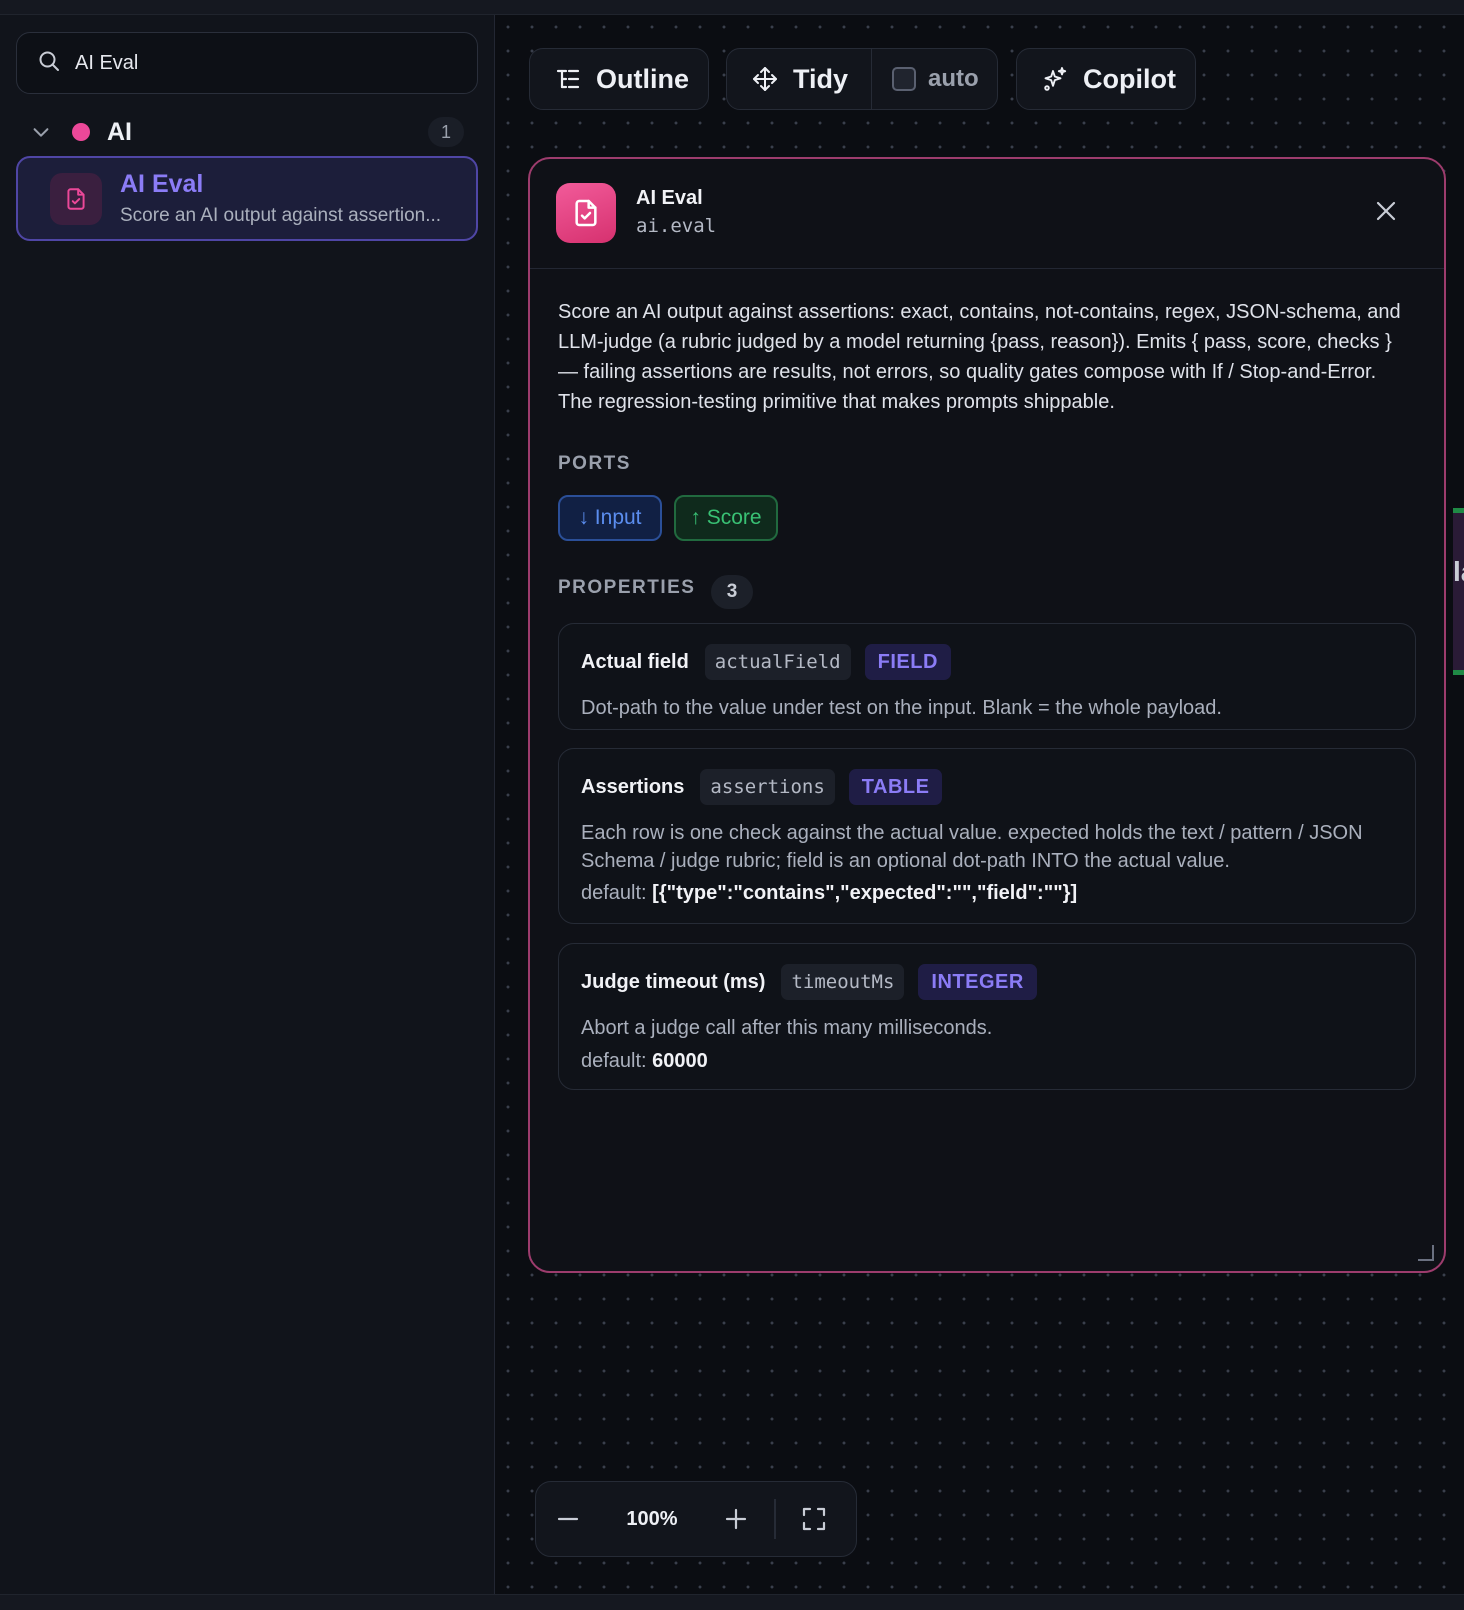 The image size is (1464, 1610). I want to click on panel-title: AI Eval, so click(669, 198).